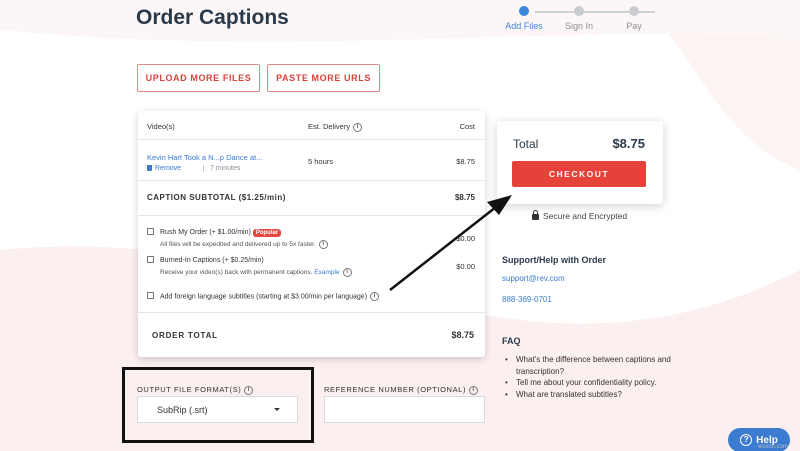 This screenshot has width=800, height=451. I want to click on order-total-value: $8.75, so click(462, 335).